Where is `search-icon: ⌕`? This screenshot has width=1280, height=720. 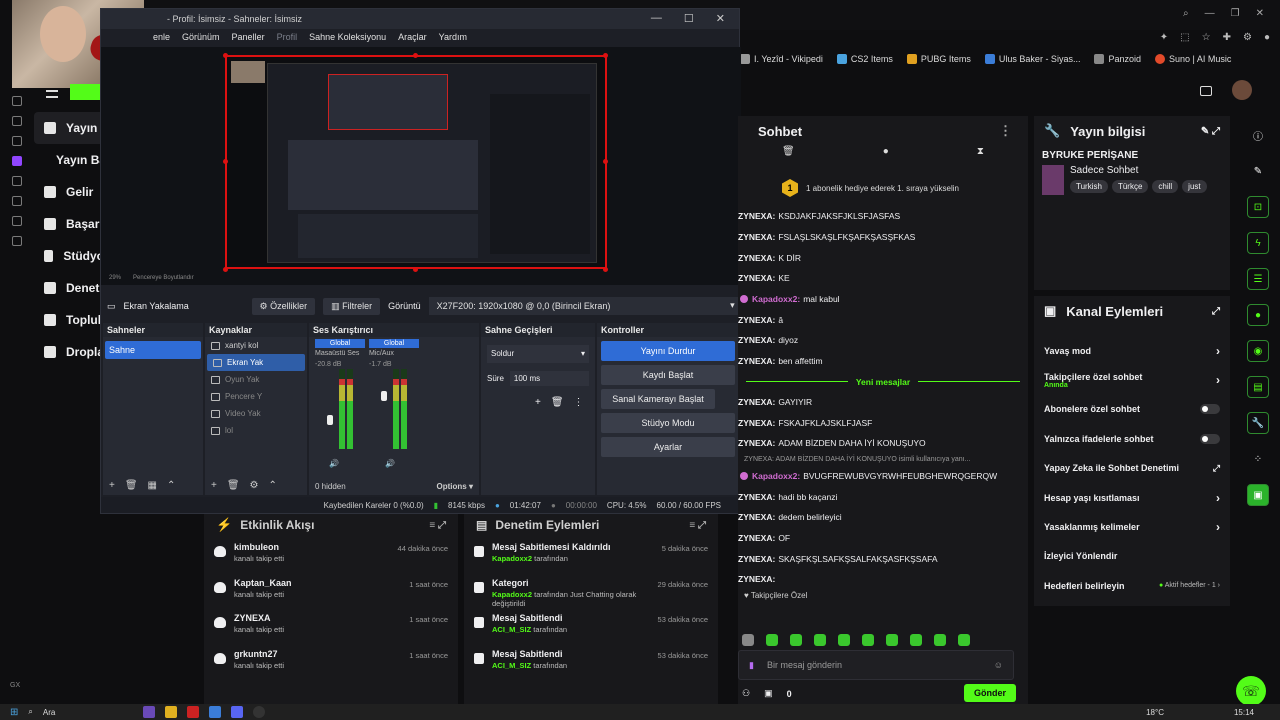
search-icon: ⌕ is located at coordinates (30, 712).